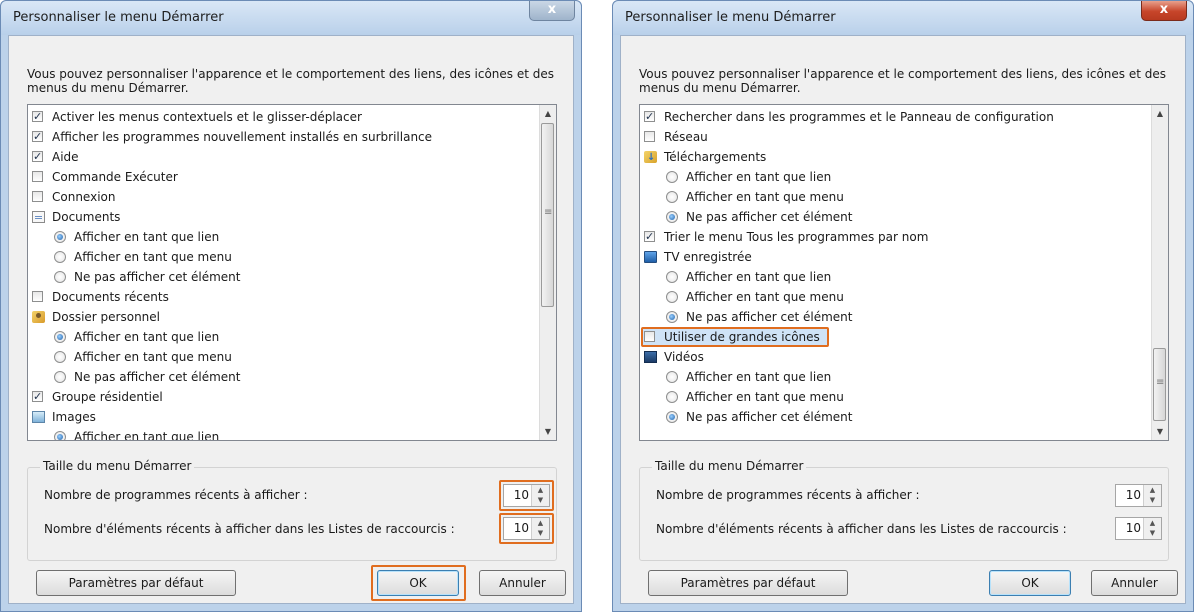 The width and height of the screenshot is (1200, 612). I want to click on option-label: Dossier personnel, so click(106, 317).